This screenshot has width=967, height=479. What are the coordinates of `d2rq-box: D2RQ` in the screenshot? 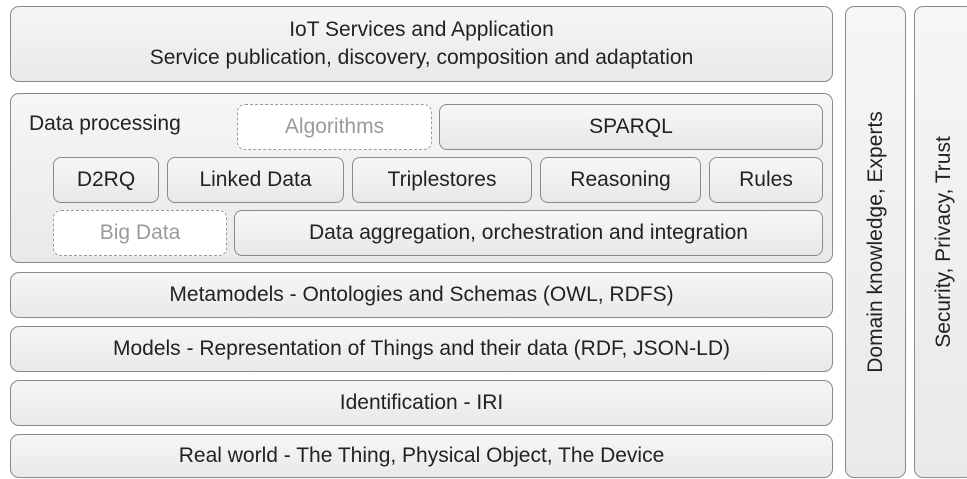 It's located at (106, 180).